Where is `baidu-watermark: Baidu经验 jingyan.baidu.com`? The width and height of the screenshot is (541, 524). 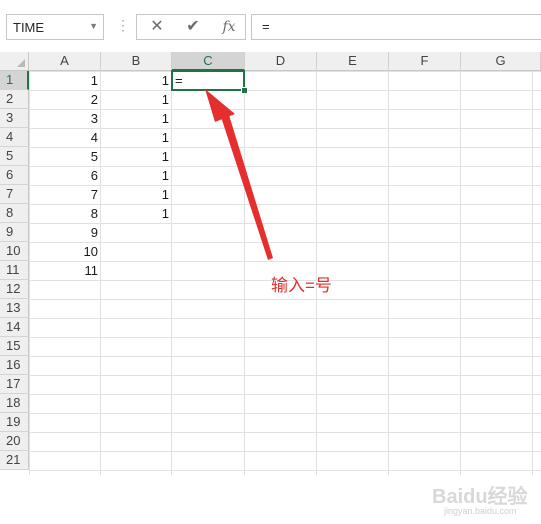
baidu-watermark: Baidu经验 jingyan.baidu.com is located at coordinates (478, 498).